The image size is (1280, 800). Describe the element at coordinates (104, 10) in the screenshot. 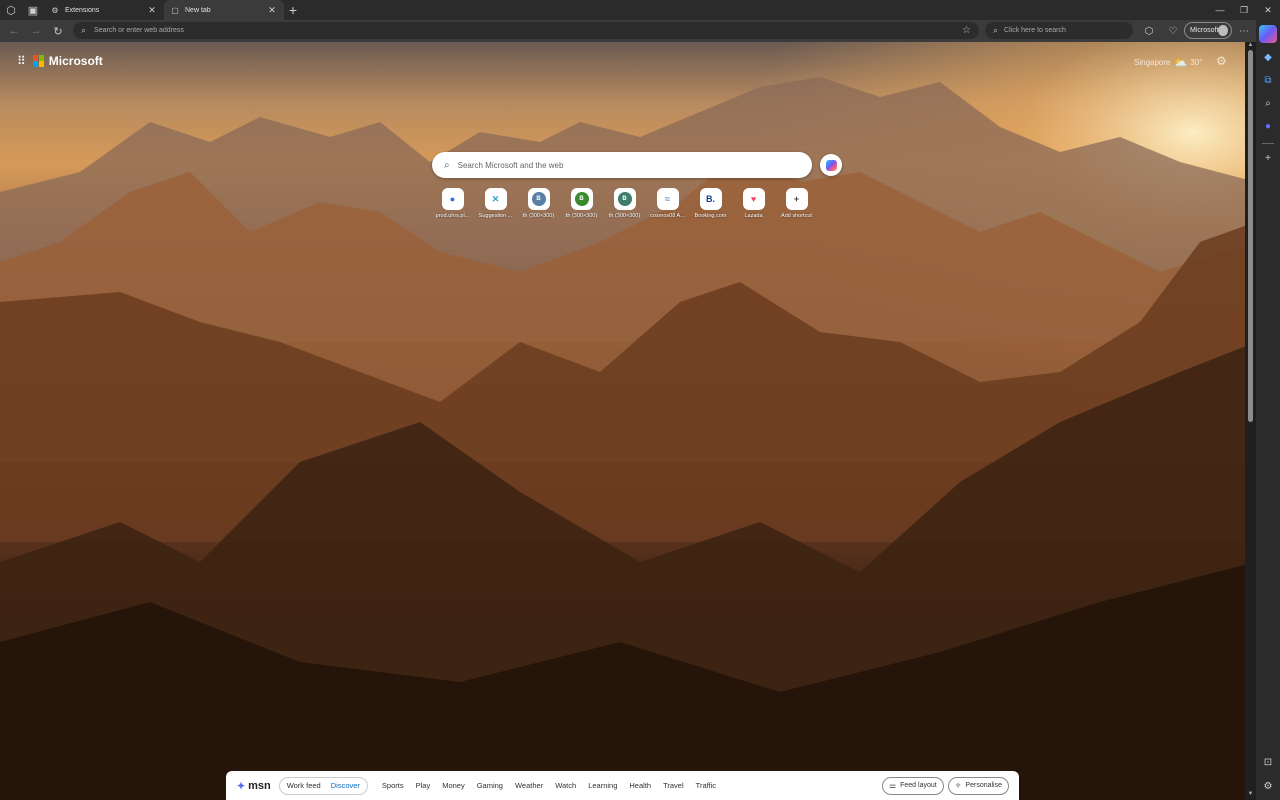

I see `tab-extensions: ⚙ Extensions ✕` at that location.